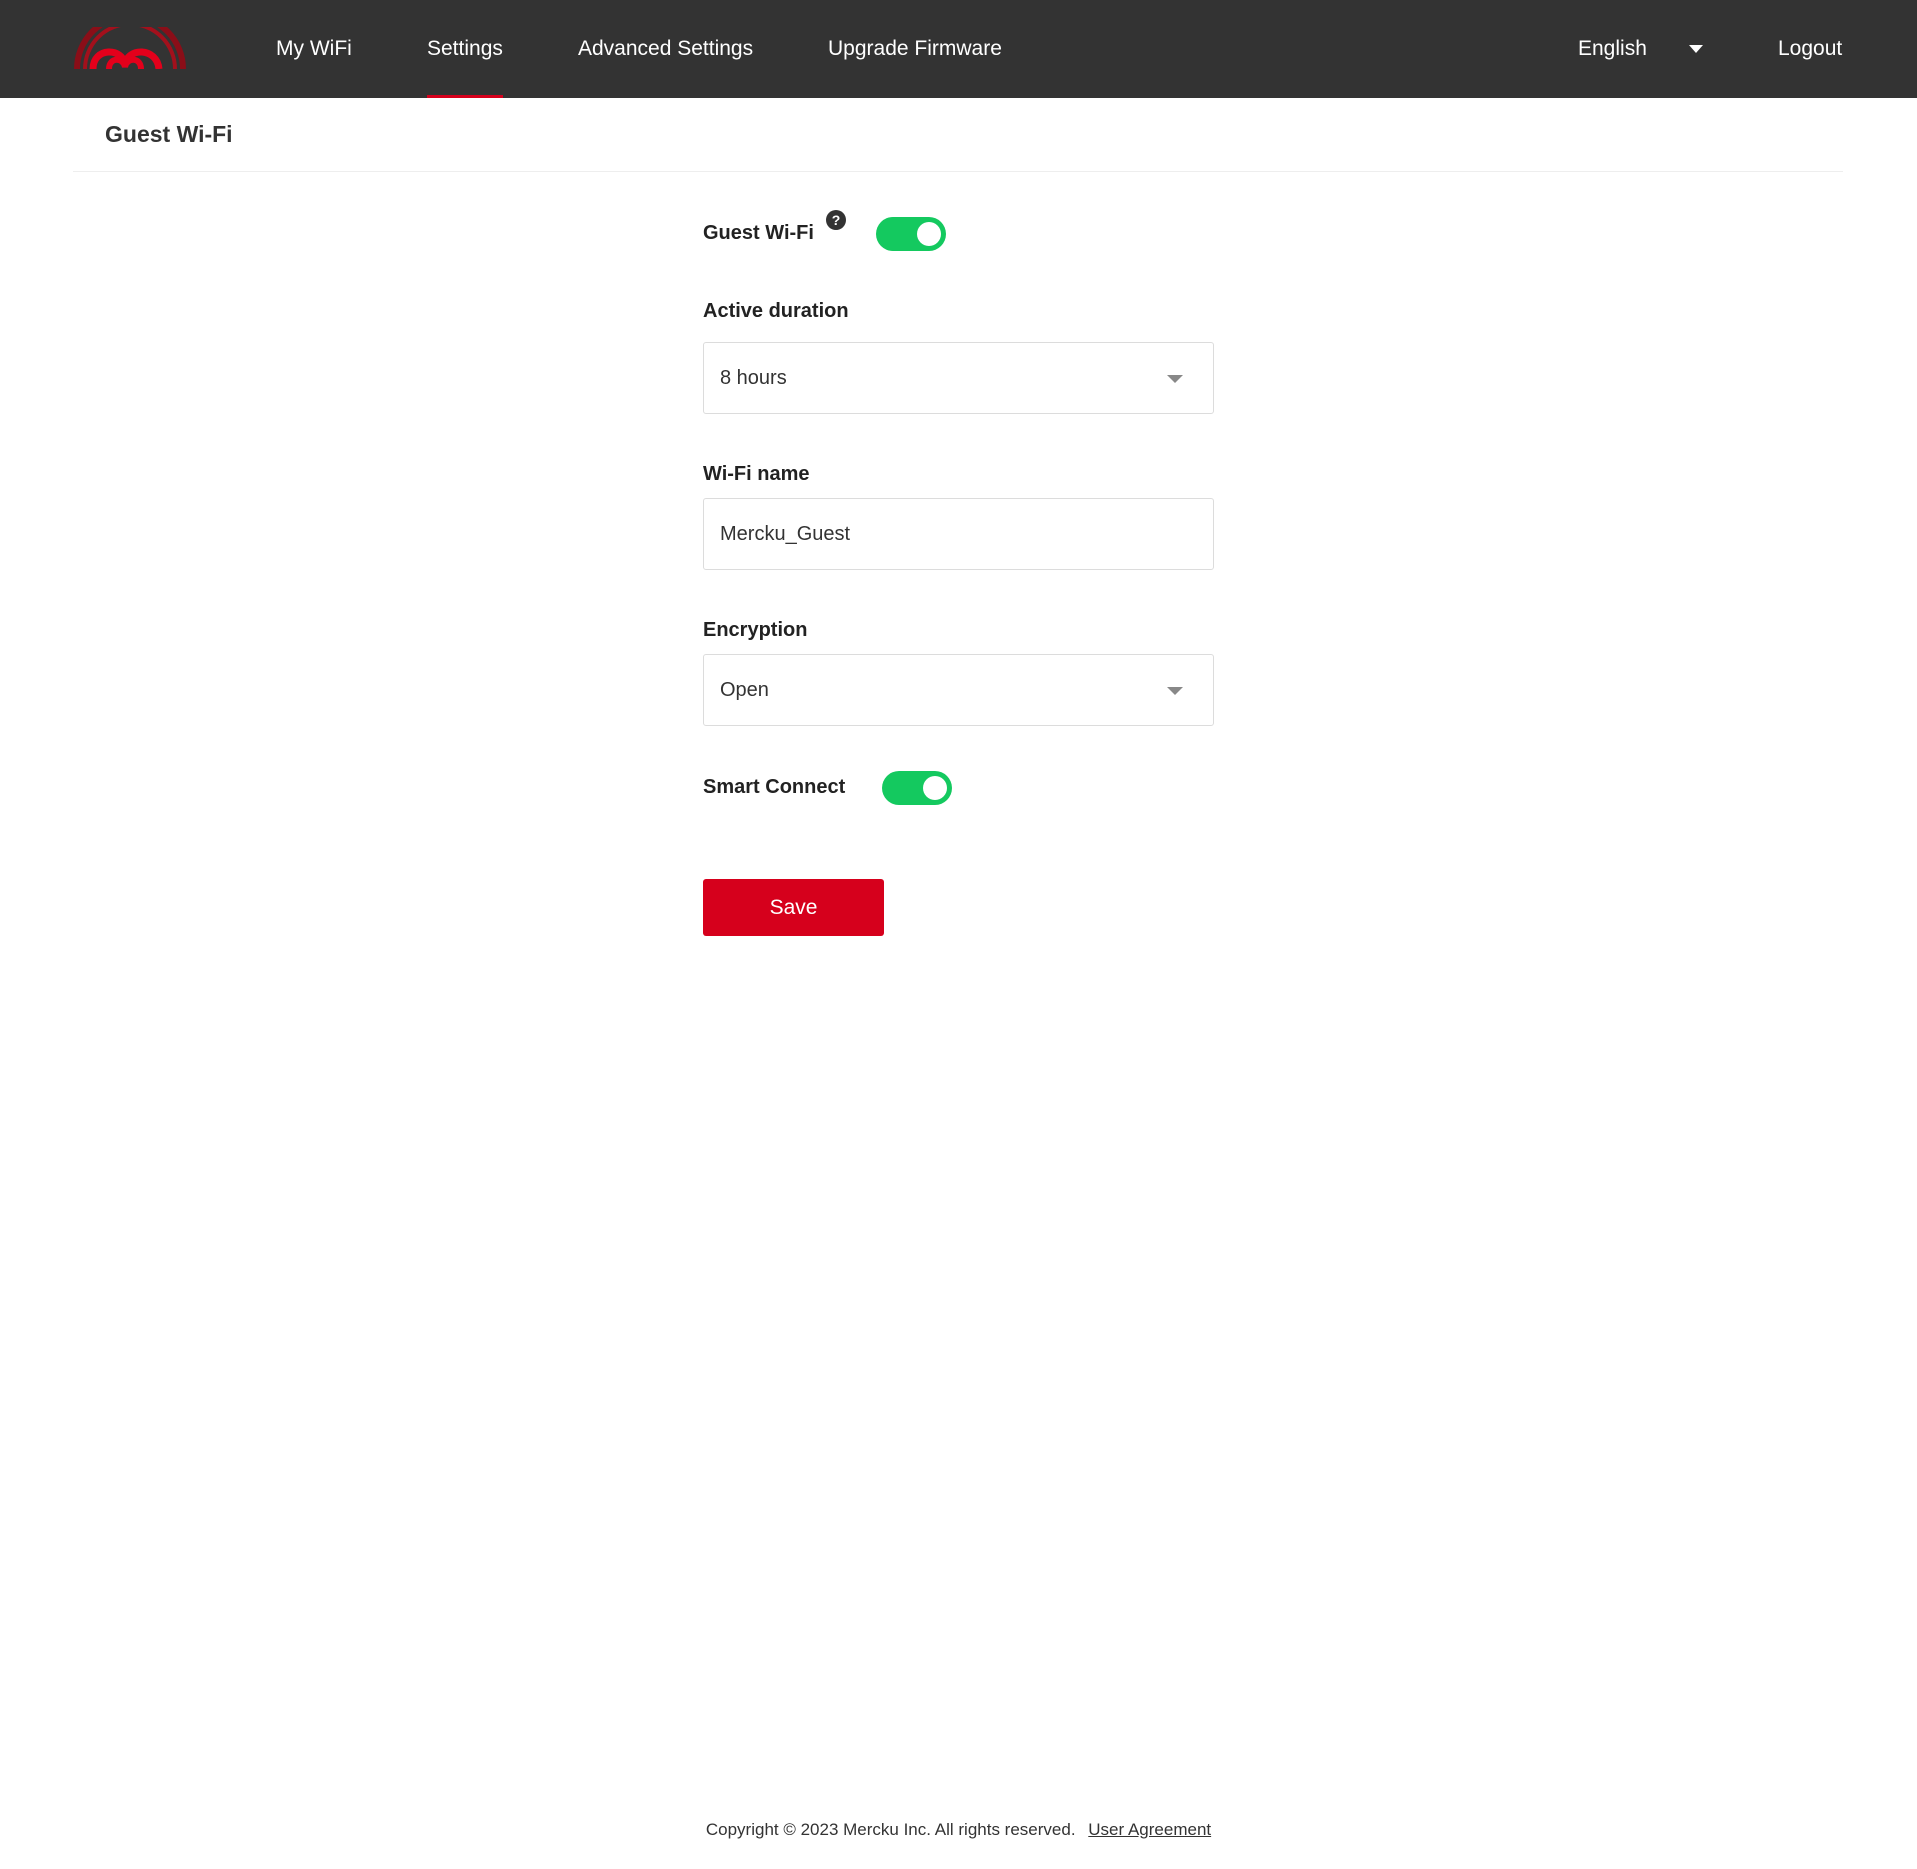  I want to click on nav-advanced-settings: Advanced Settings, so click(665, 49).